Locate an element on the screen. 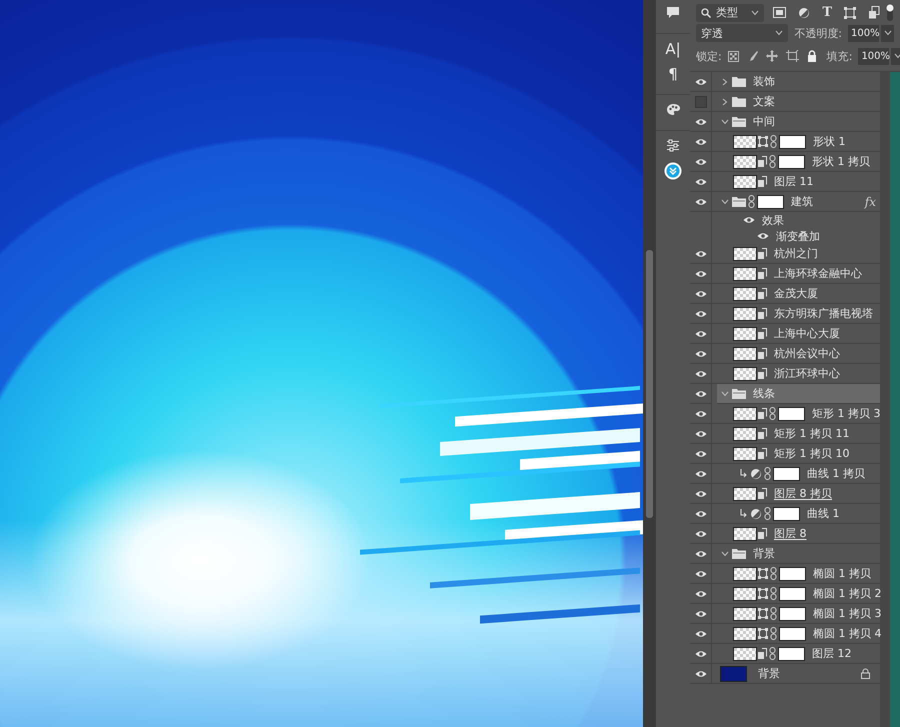  opacity-field: 100% is located at coordinates (863, 33).